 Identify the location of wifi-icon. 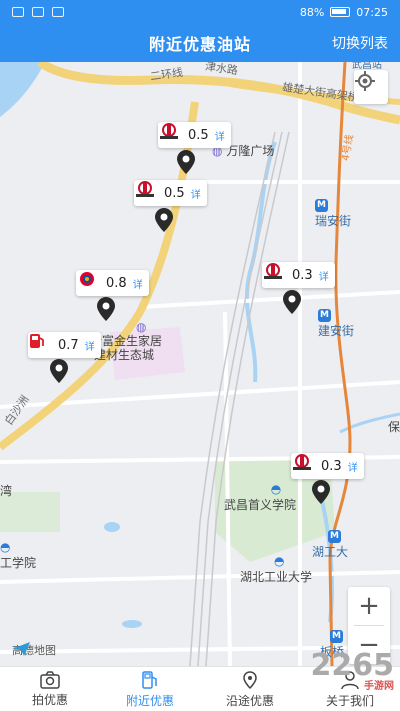
(38, 12).